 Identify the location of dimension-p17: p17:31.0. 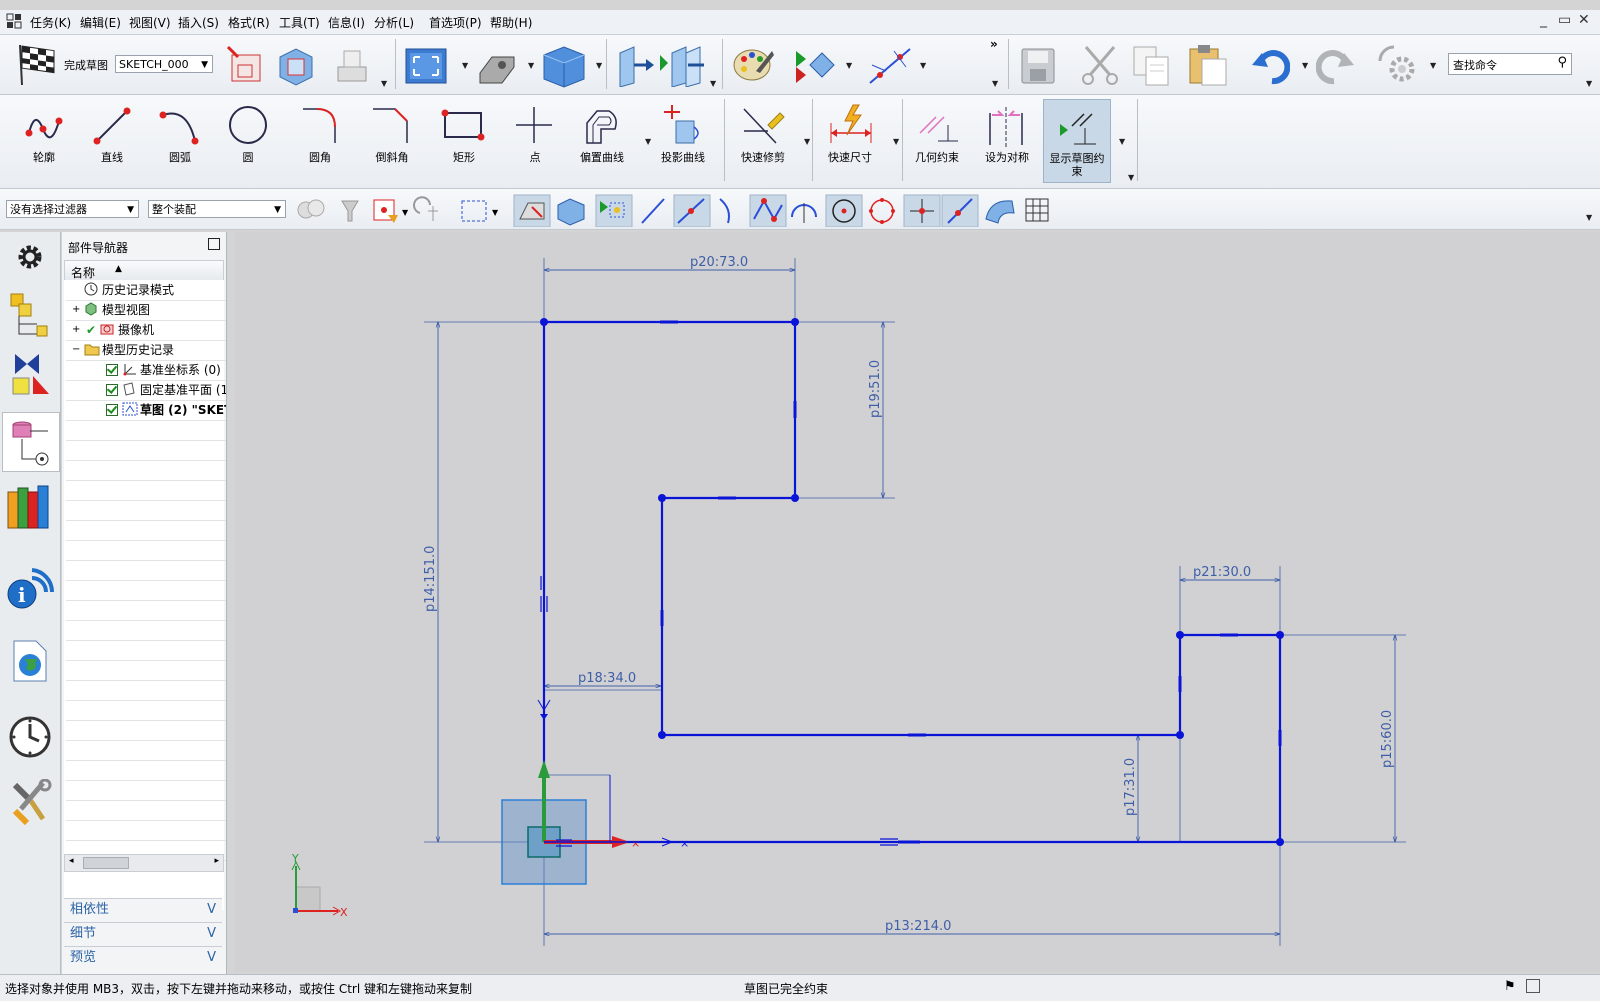
(1130, 787).